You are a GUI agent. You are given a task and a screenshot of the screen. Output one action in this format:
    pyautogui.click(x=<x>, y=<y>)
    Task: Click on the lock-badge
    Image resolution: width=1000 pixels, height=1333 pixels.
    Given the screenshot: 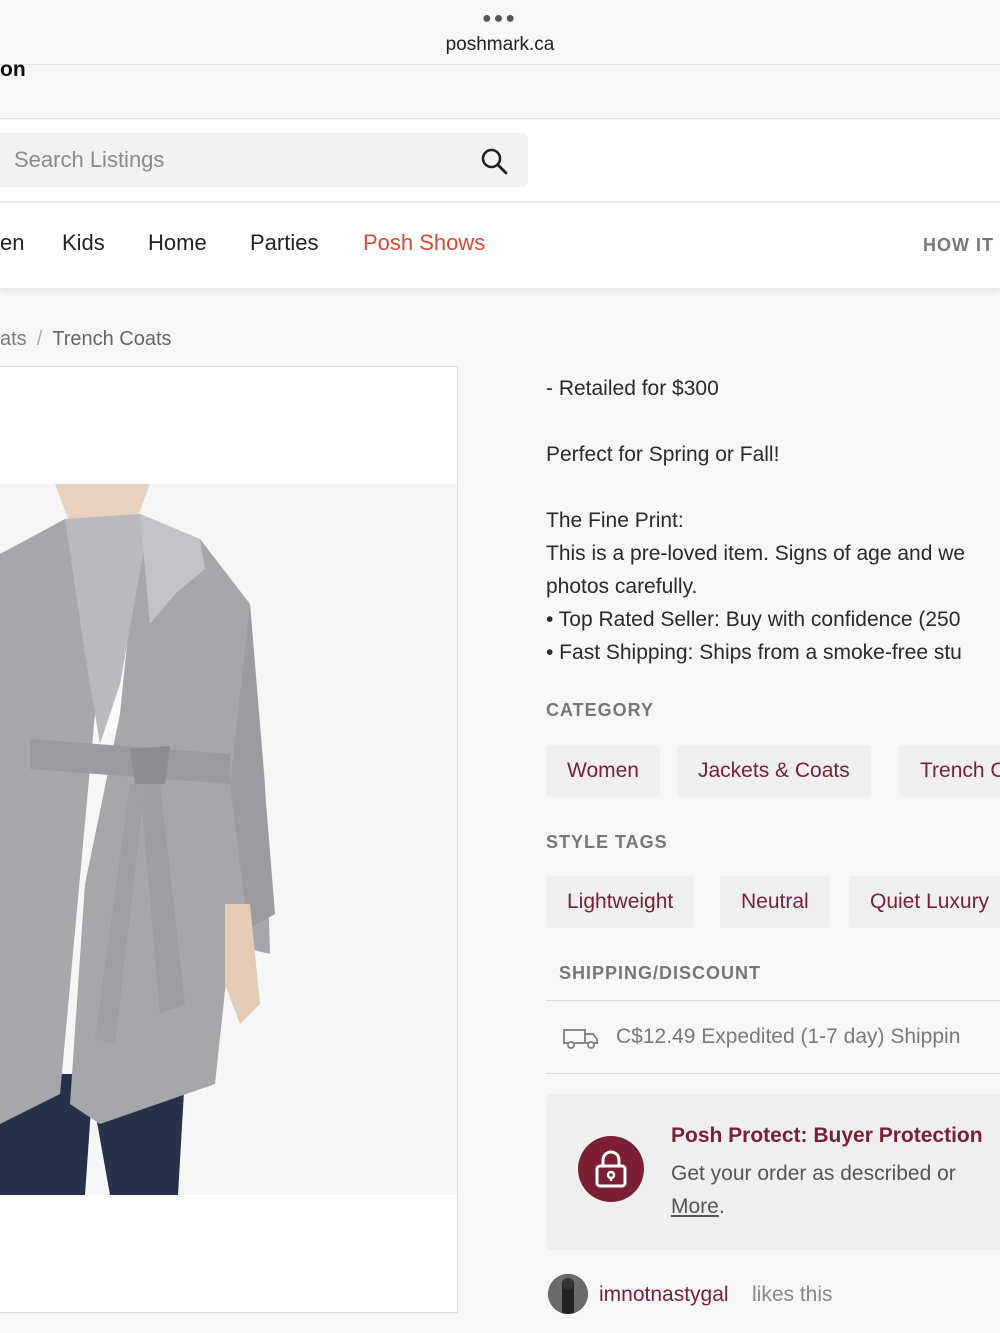 What is the action you would take?
    pyautogui.click(x=611, y=1169)
    